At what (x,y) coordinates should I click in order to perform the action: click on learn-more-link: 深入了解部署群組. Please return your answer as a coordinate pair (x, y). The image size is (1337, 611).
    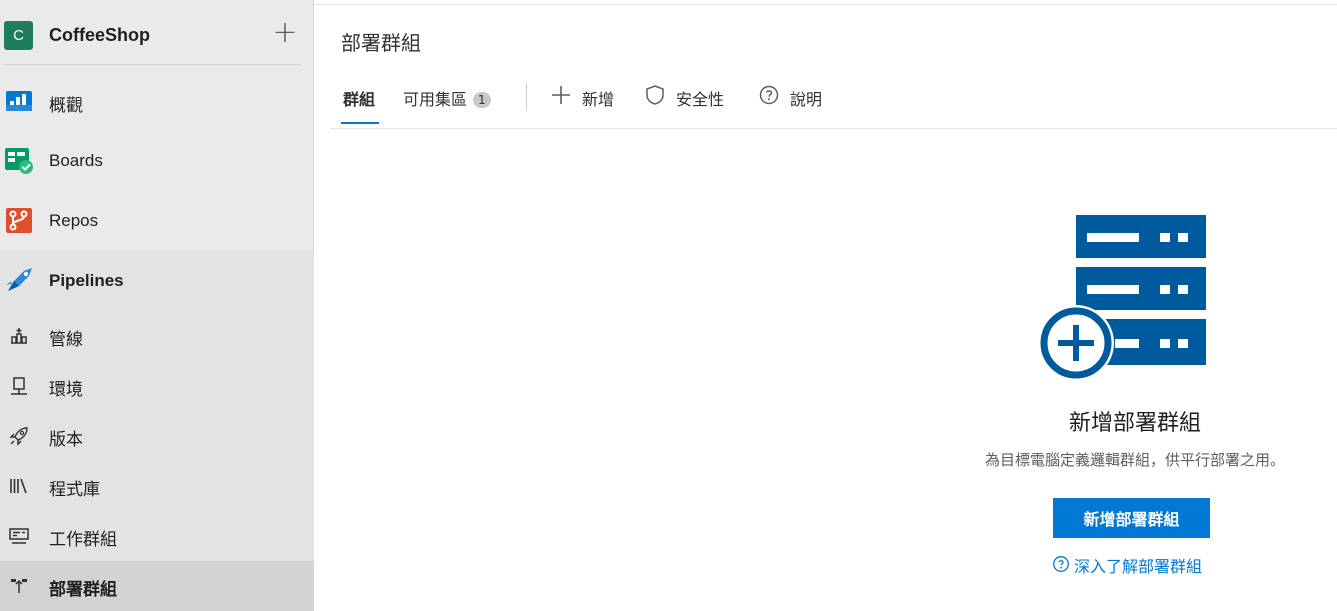
    Looking at the image, I should click on (1127, 565).